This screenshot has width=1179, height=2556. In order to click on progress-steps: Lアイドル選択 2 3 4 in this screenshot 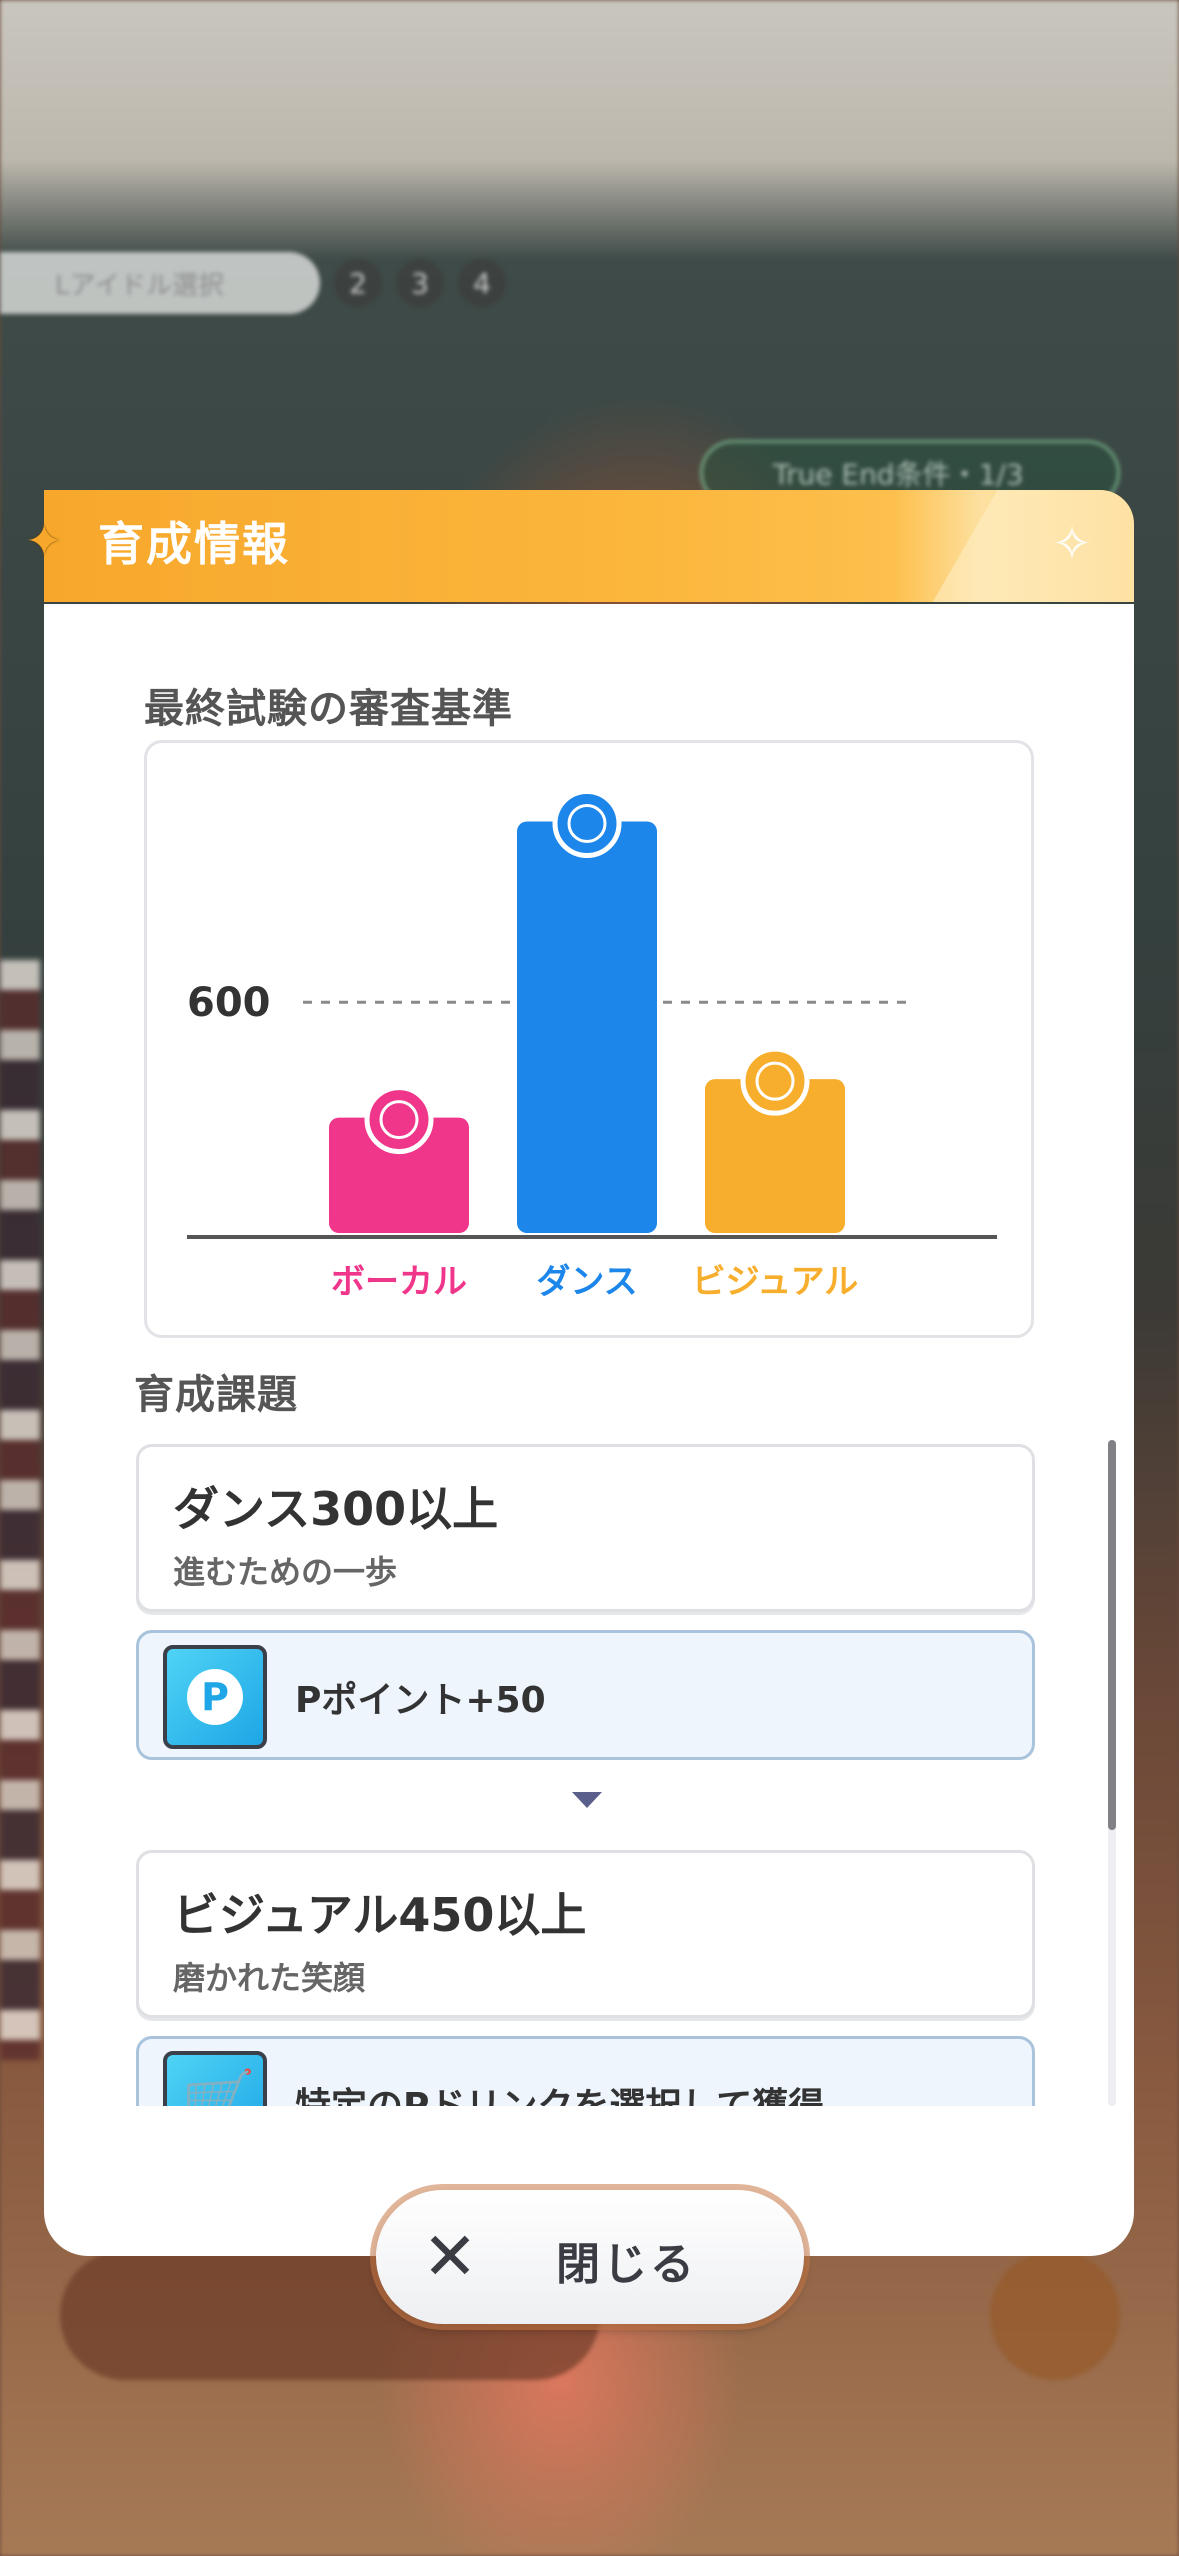, I will do `click(253, 283)`.